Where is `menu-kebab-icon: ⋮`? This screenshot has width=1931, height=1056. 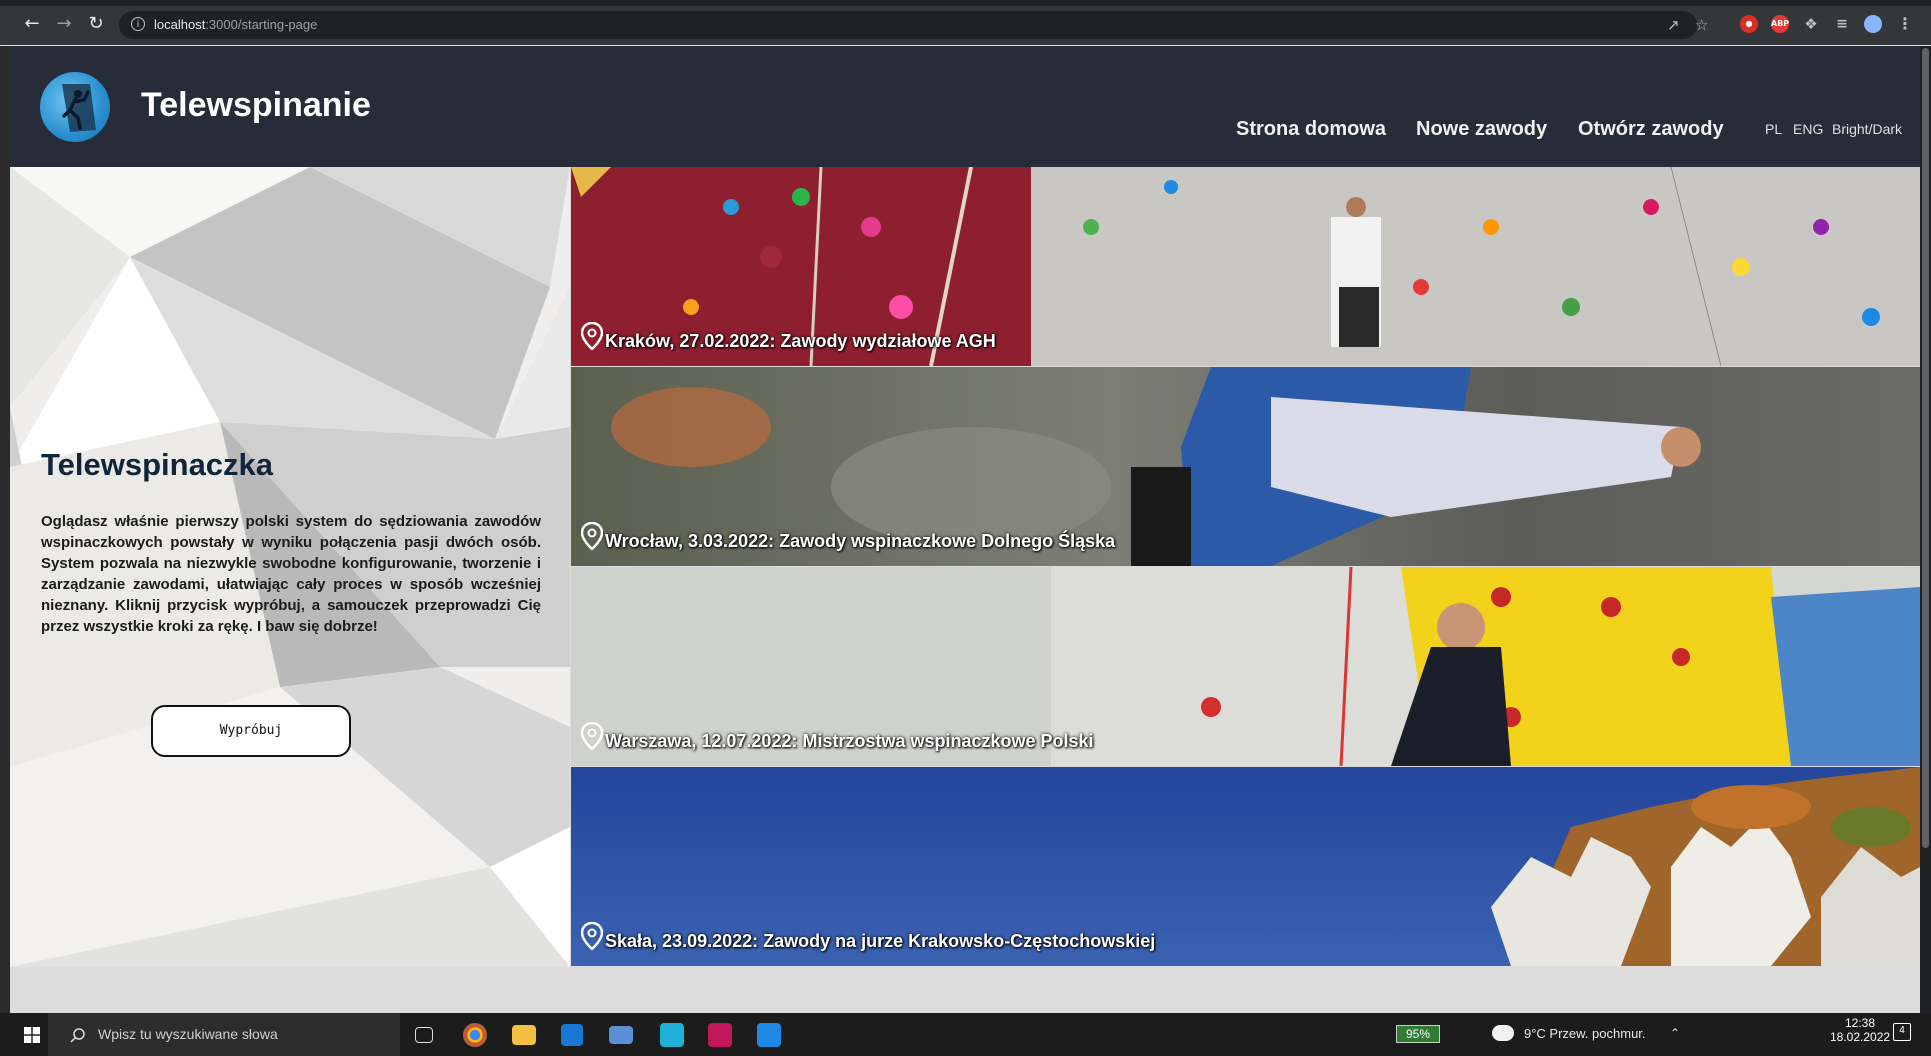 menu-kebab-icon: ⋮ is located at coordinates (1905, 24).